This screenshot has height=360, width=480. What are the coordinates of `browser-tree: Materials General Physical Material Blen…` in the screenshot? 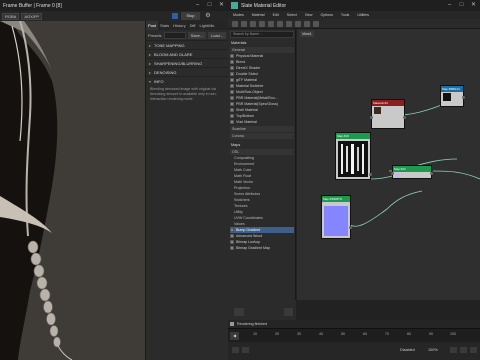 It's located at (262, 145).